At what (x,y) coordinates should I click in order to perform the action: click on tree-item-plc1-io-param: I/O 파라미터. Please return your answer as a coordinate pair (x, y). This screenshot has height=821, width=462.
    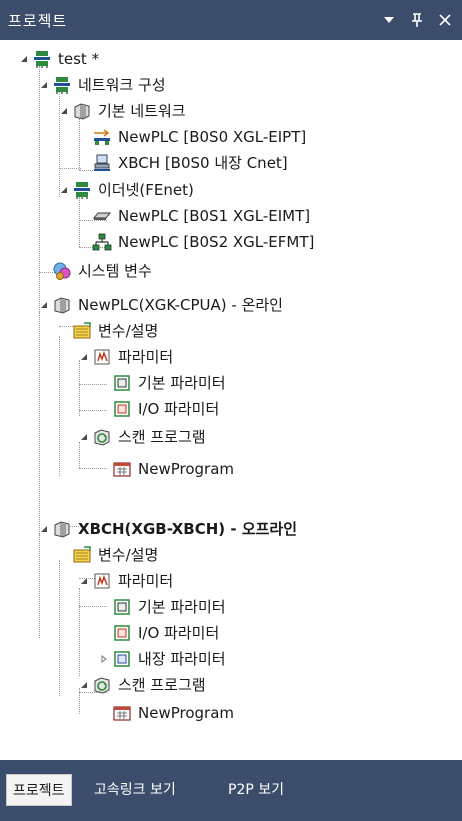
    Looking at the image, I should click on (165, 409).